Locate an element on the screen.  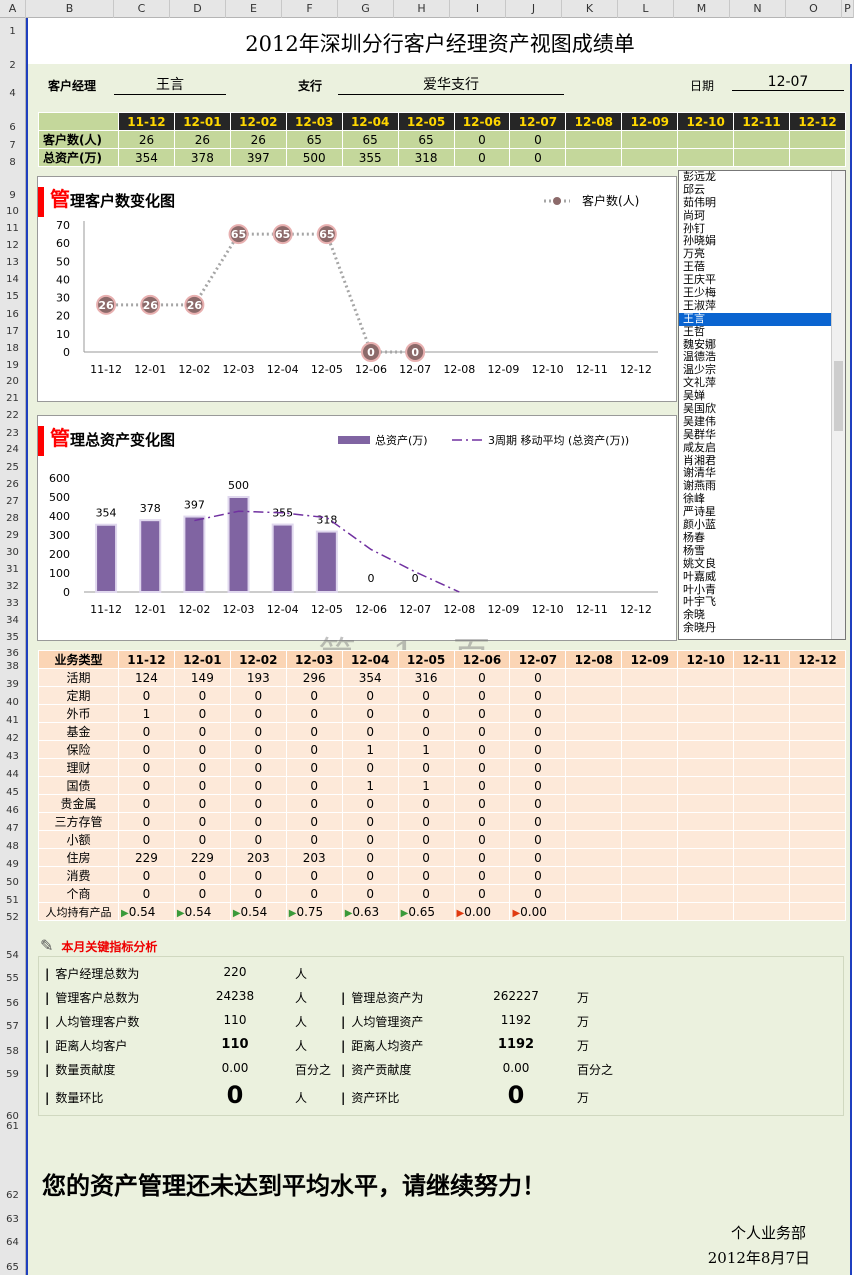
row-header-33: 33 is located at coordinates (12, 603).